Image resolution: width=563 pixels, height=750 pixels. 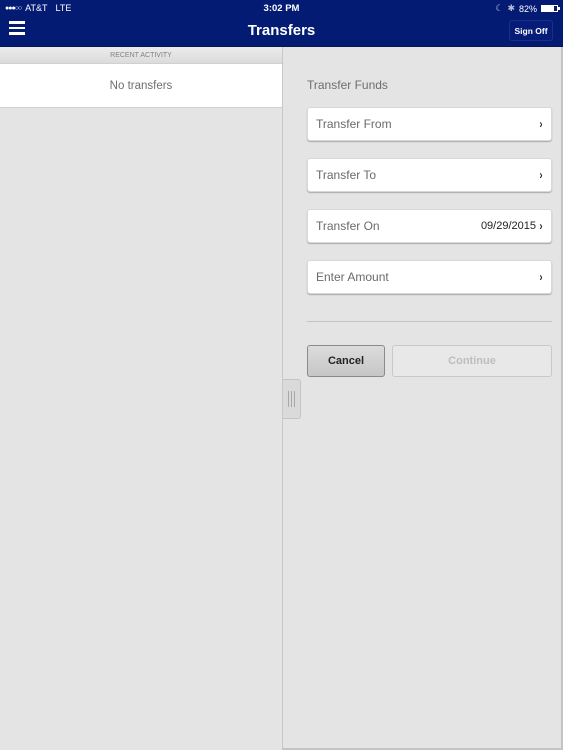 What do you see at coordinates (429, 175) in the screenshot?
I see `transfer-to-field: Transfer To ›` at bounding box center [429, 175].